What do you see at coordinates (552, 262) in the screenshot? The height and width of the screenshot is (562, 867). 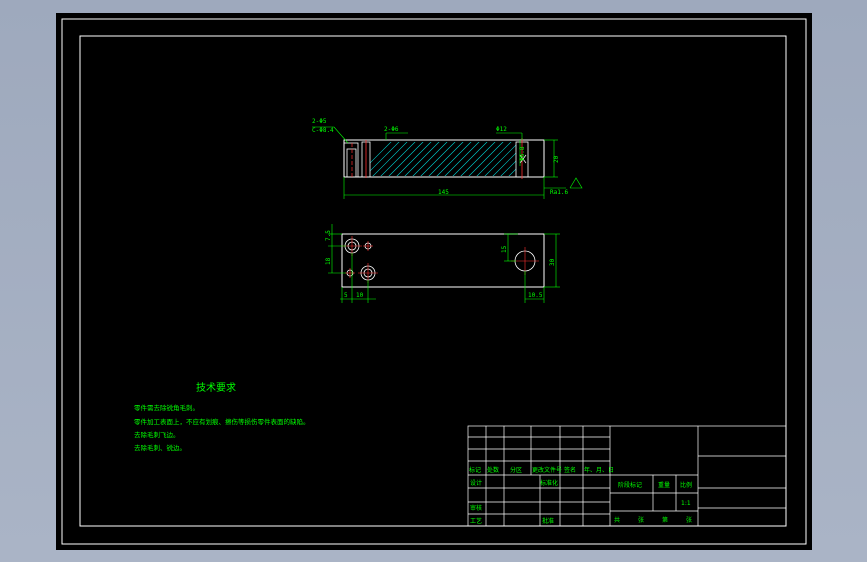 I see `top-right-height: 30` at bounding box center [552, 262].